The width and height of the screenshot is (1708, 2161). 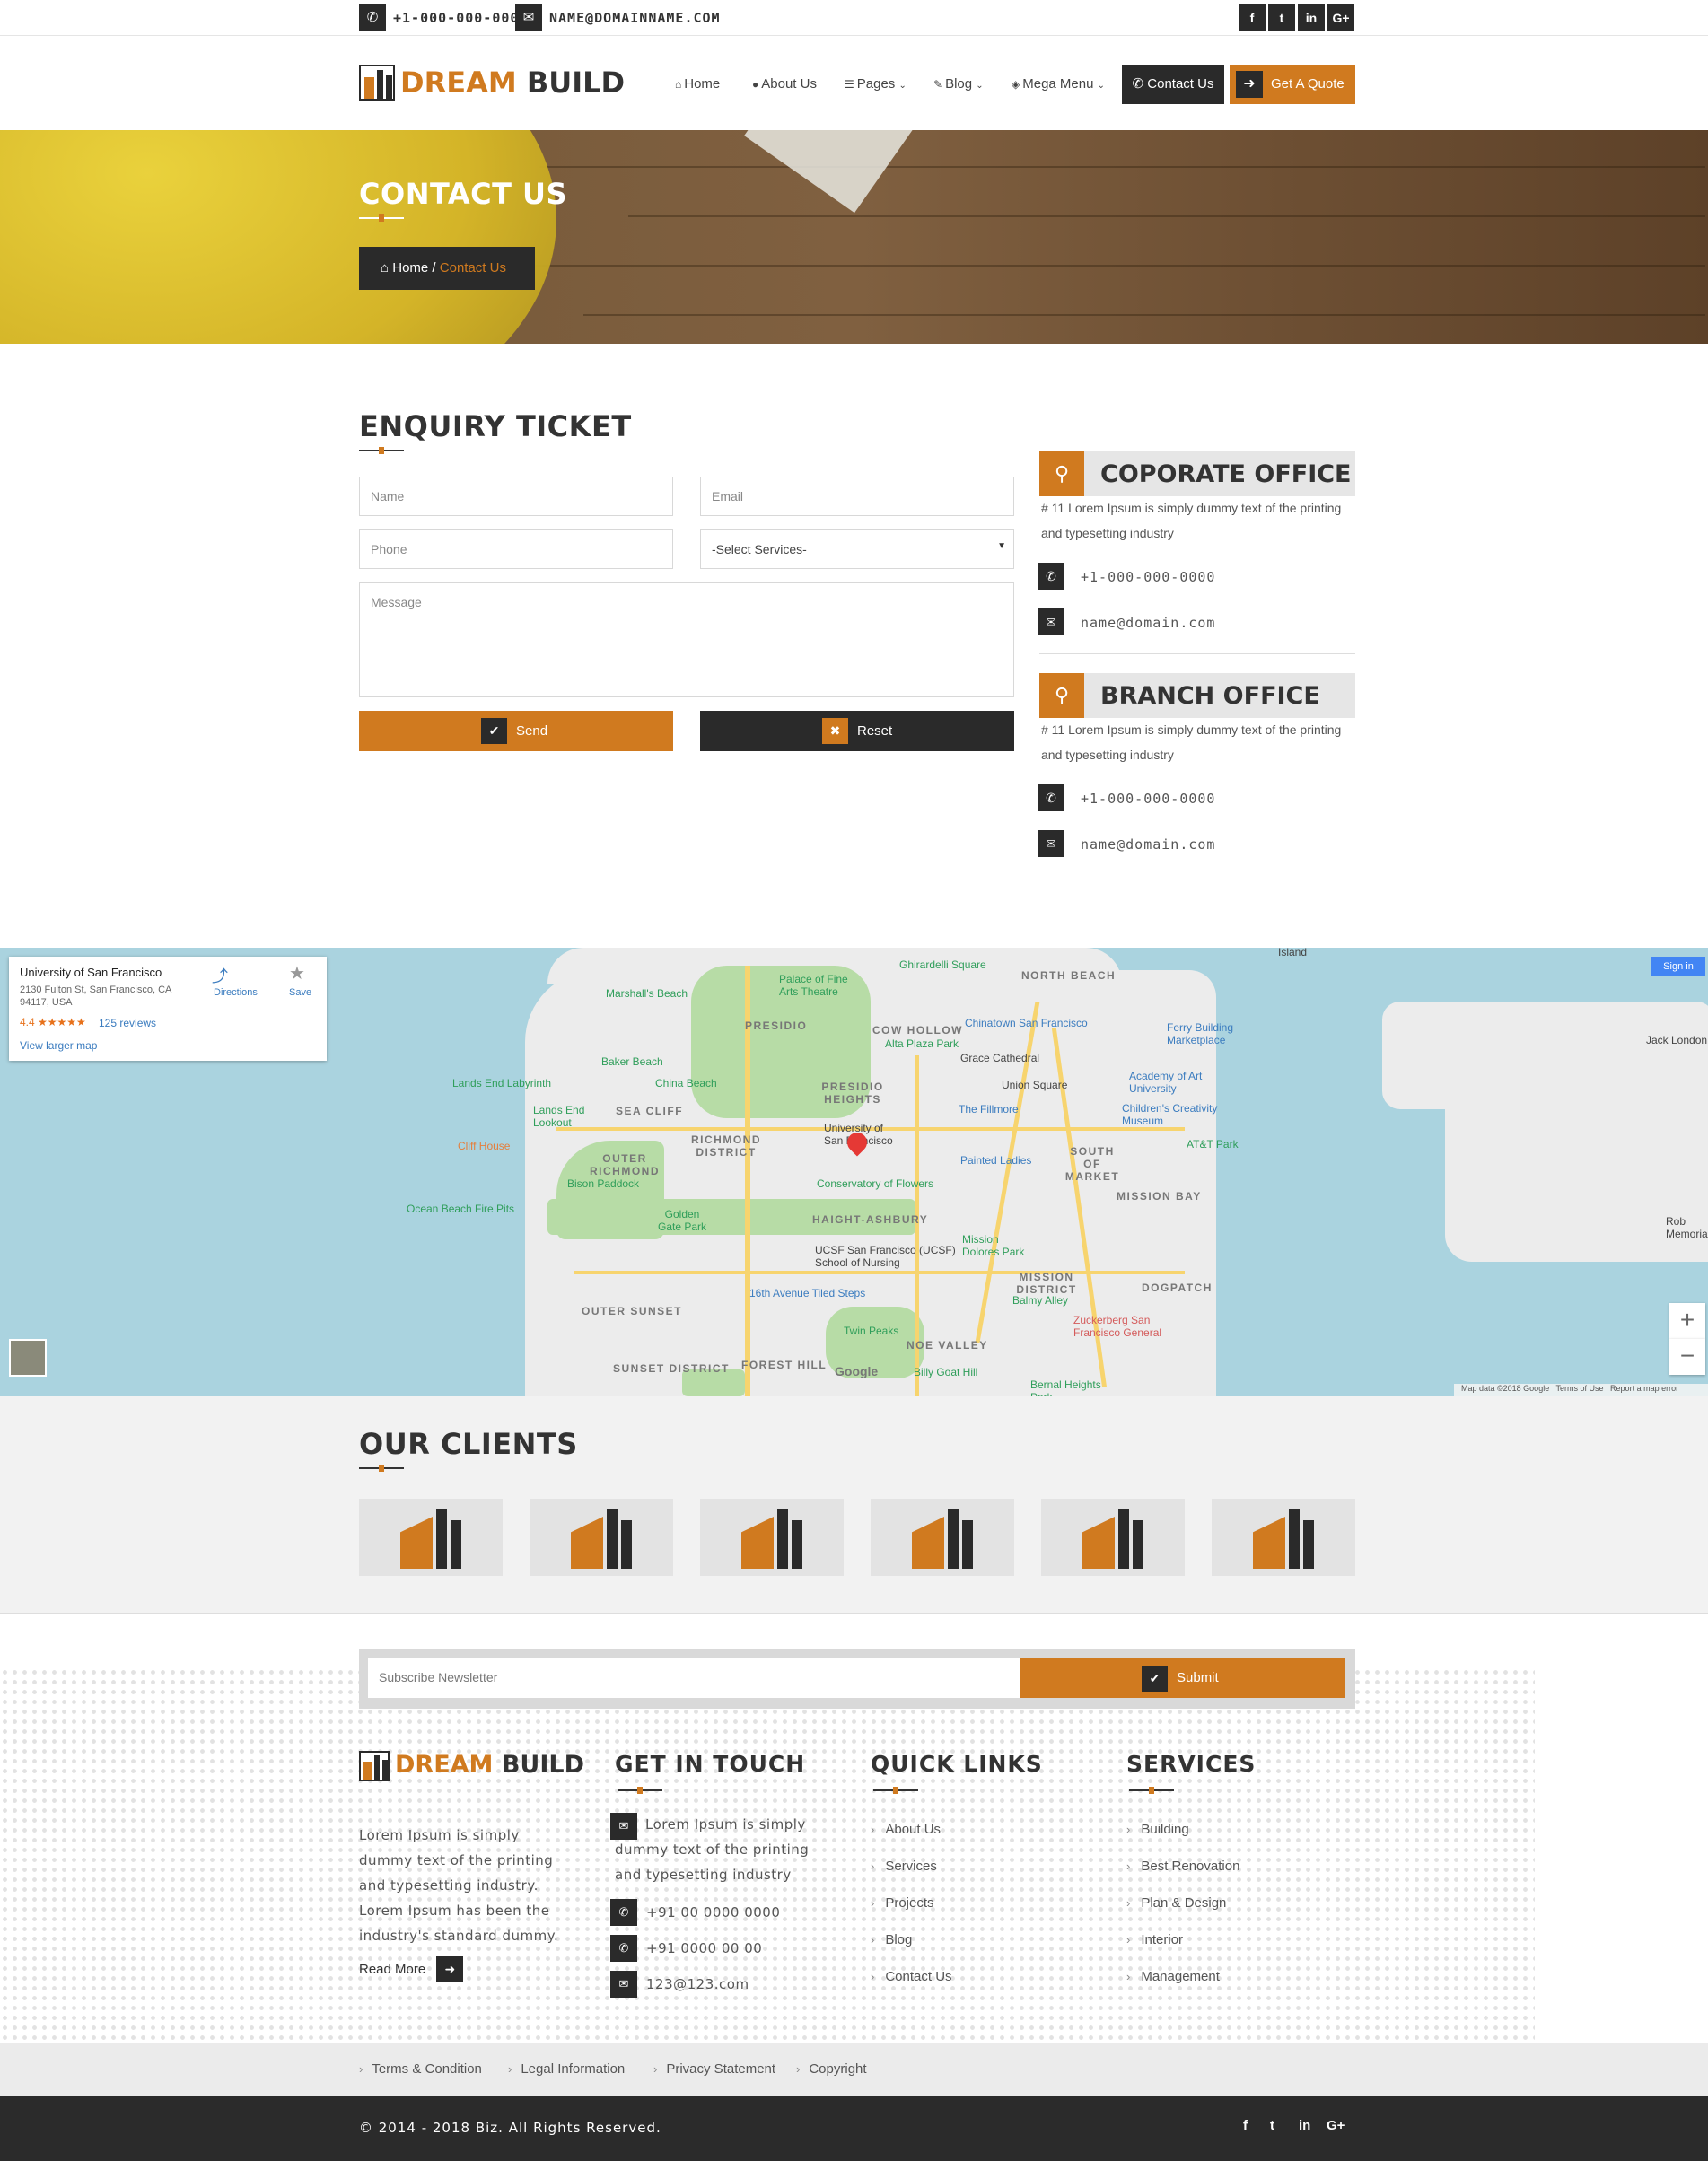 What do you see at coordinates (220, 975) in the screenshot?
I see `directions-icon: ⤴` at bounding box center [220, 975].